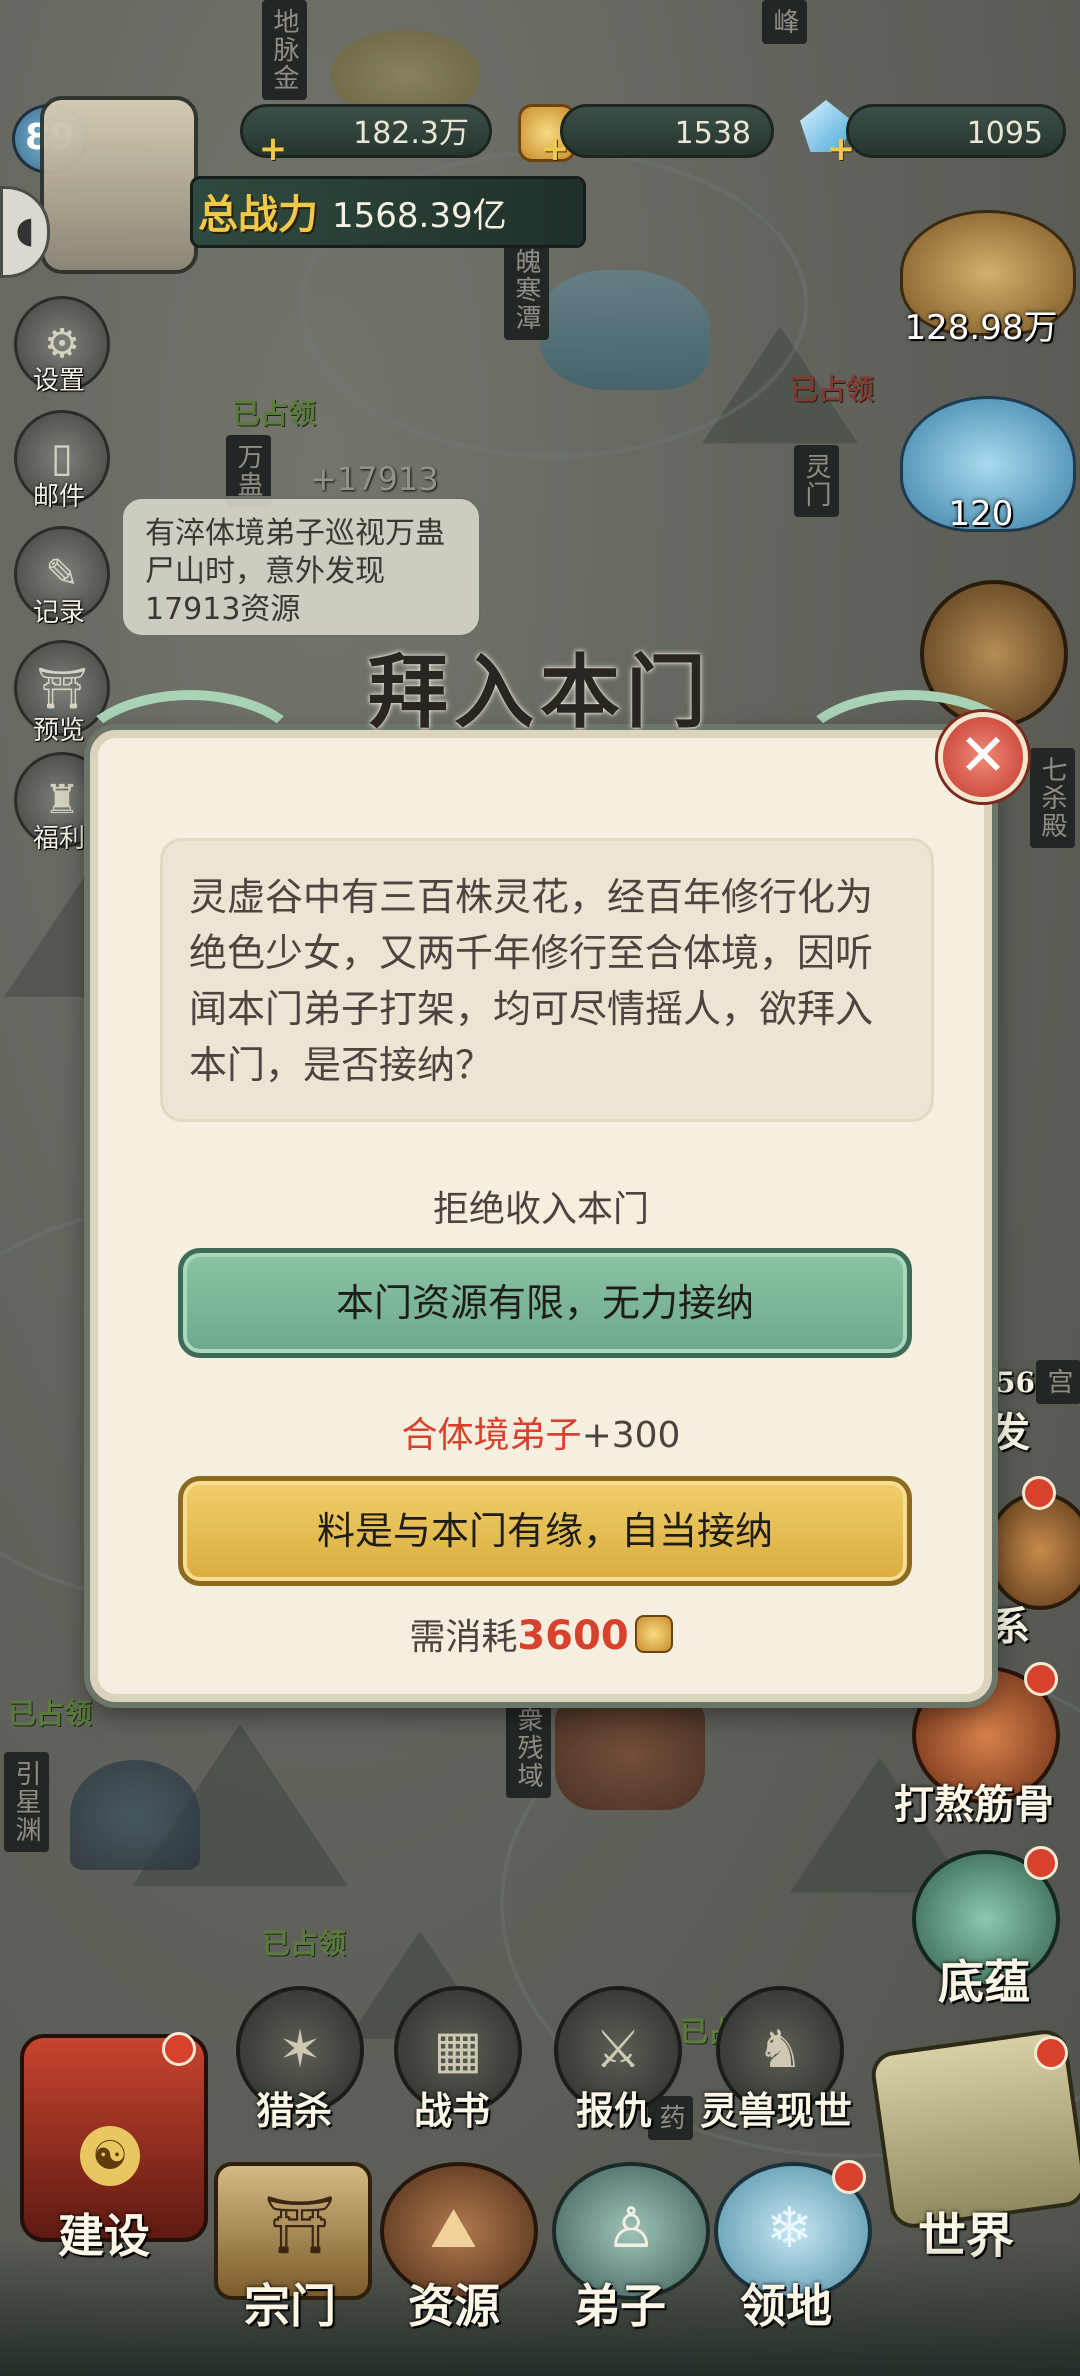 The height and width of the screenshot is (2376, 1080). I want to click on power-value: 1568.39亿, so click(419, 216).